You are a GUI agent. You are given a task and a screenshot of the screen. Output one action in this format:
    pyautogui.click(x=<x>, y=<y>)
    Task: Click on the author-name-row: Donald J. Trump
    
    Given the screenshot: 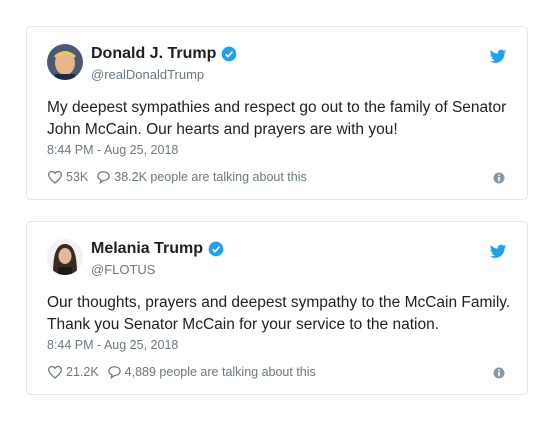 What is the action you would take?
    pyautogui.click(x=164, y=54)
    